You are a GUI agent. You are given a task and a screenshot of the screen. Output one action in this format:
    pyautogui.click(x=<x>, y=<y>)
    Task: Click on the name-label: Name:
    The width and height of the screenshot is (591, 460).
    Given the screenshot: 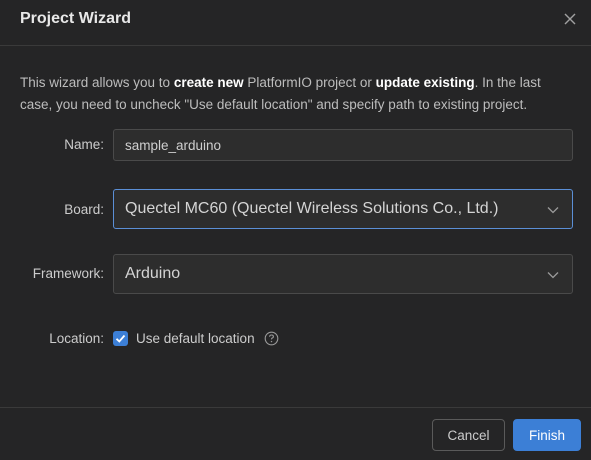 What is the action you would take?
    pyautogui.click(x=84, y=144)
    